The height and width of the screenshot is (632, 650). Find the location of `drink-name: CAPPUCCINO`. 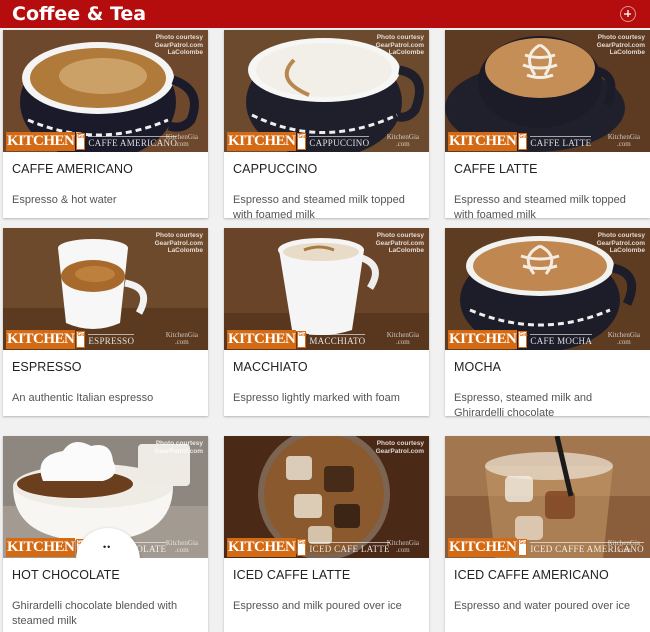

drink-name: CAPPUCCINO is located at coordinates (275, 169).